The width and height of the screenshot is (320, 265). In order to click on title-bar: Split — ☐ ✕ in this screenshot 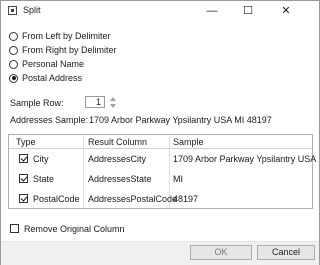, I will do `click(160, 11)`.